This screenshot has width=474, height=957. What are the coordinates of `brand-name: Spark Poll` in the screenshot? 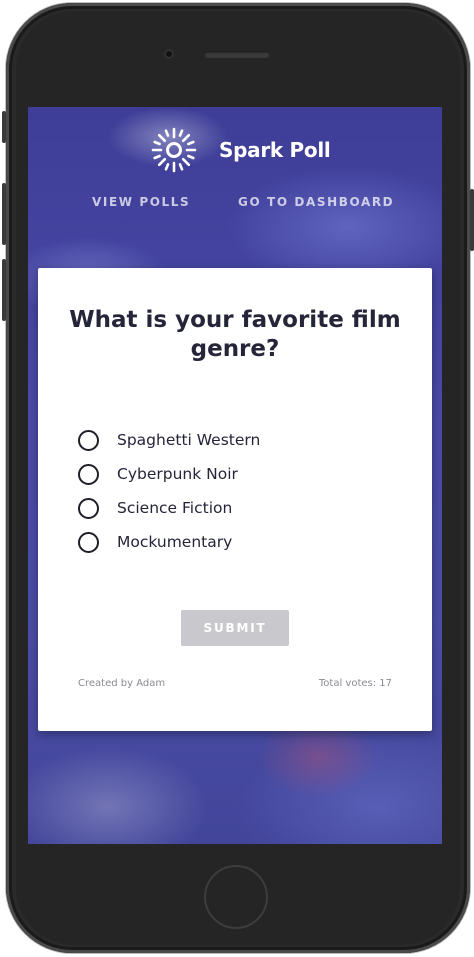 It's located at (275, 150).